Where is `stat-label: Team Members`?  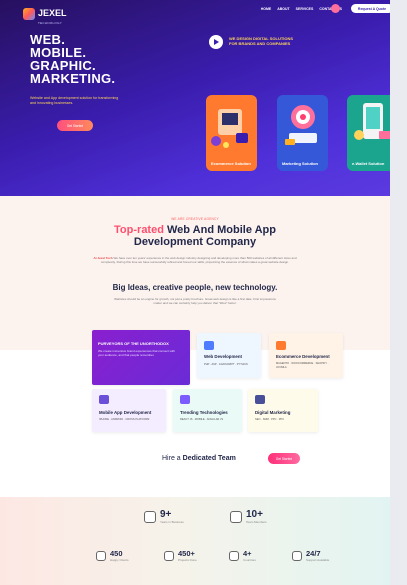 stat-label: Team Members is located at coordinates (256, 522).